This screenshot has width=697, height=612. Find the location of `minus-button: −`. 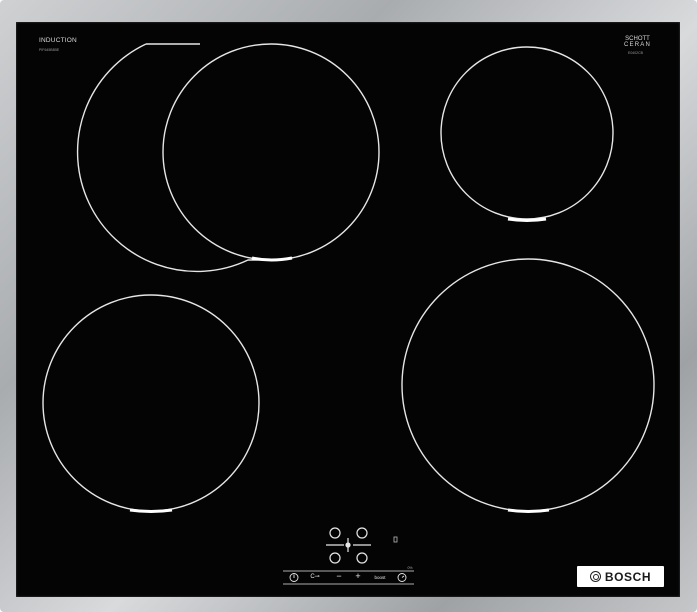

minus-button: − is located at coordinates (339, 576).